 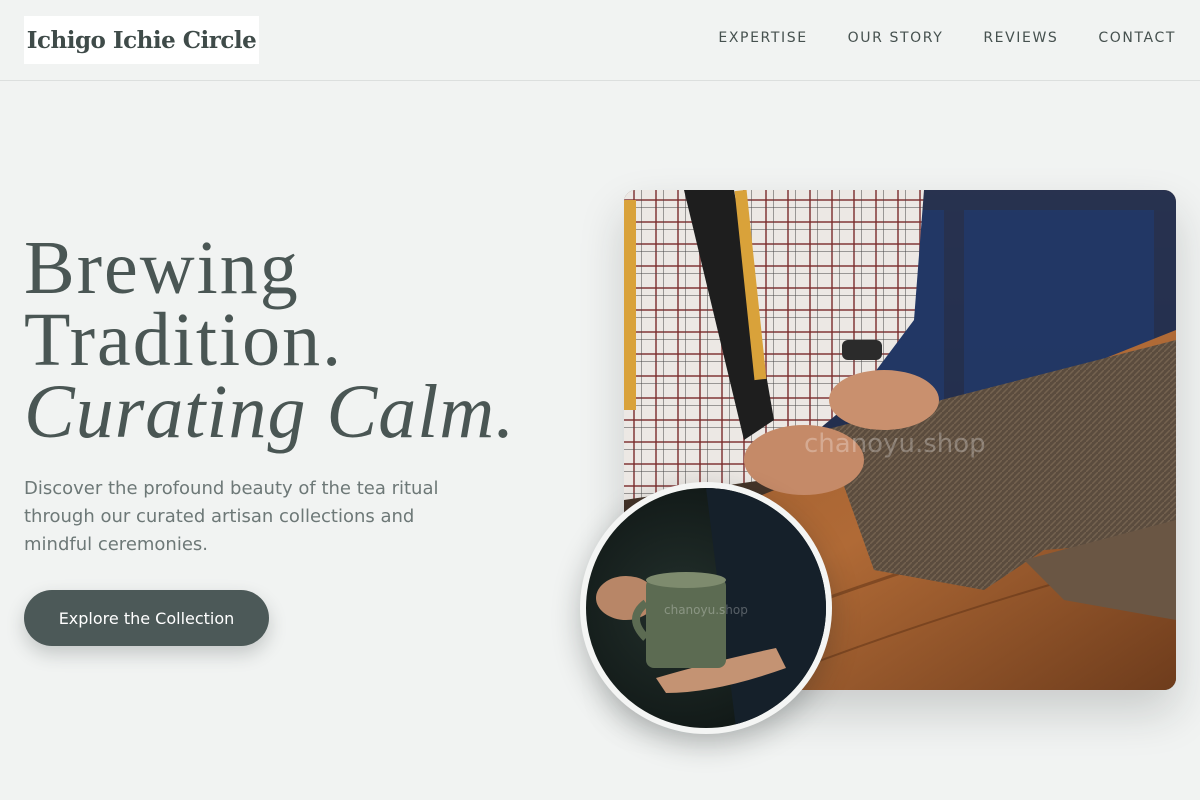 I want to click on nav-expertise: EXPERTISE, so click(x=762, y=38).